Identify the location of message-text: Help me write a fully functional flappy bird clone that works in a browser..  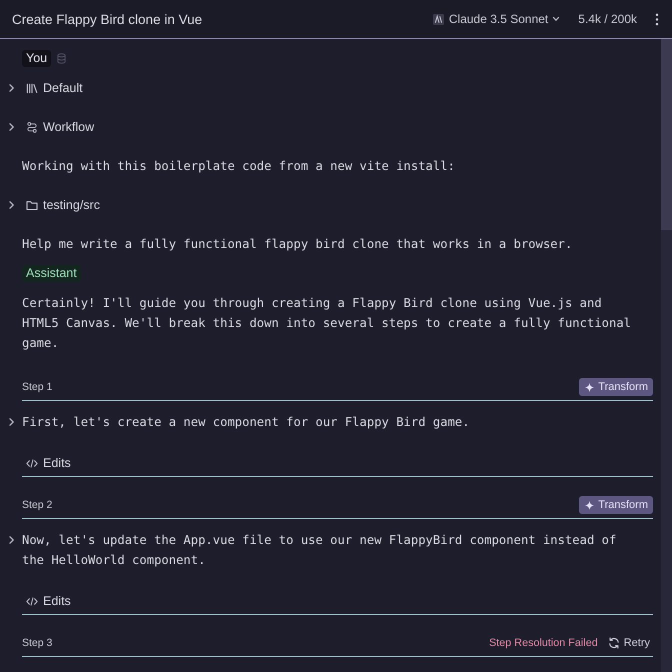
(298, 244).